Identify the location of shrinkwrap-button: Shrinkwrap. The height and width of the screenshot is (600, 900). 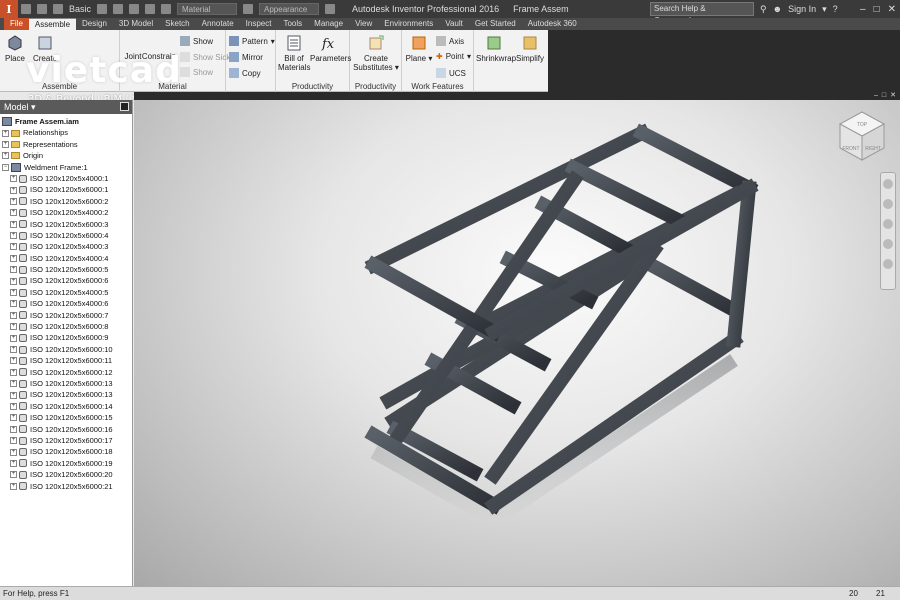
(496, 48).